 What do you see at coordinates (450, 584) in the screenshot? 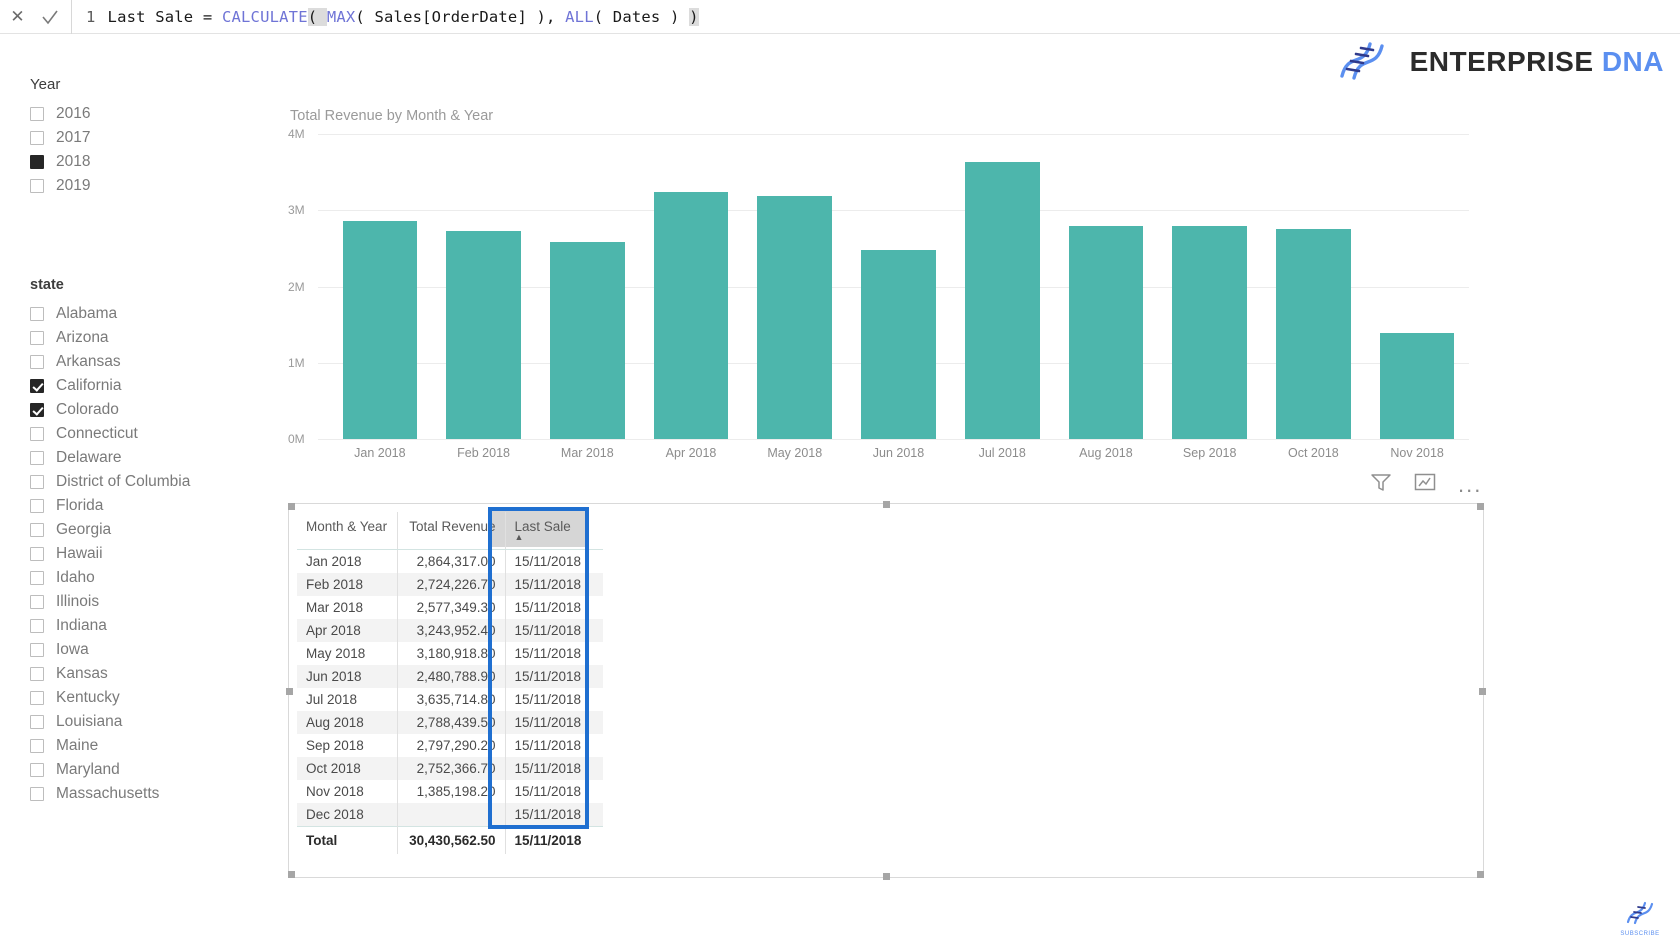
I see `table-row: Feb 2018 2,724,226.70 15/11/2018` at bounding box center [450, 584].